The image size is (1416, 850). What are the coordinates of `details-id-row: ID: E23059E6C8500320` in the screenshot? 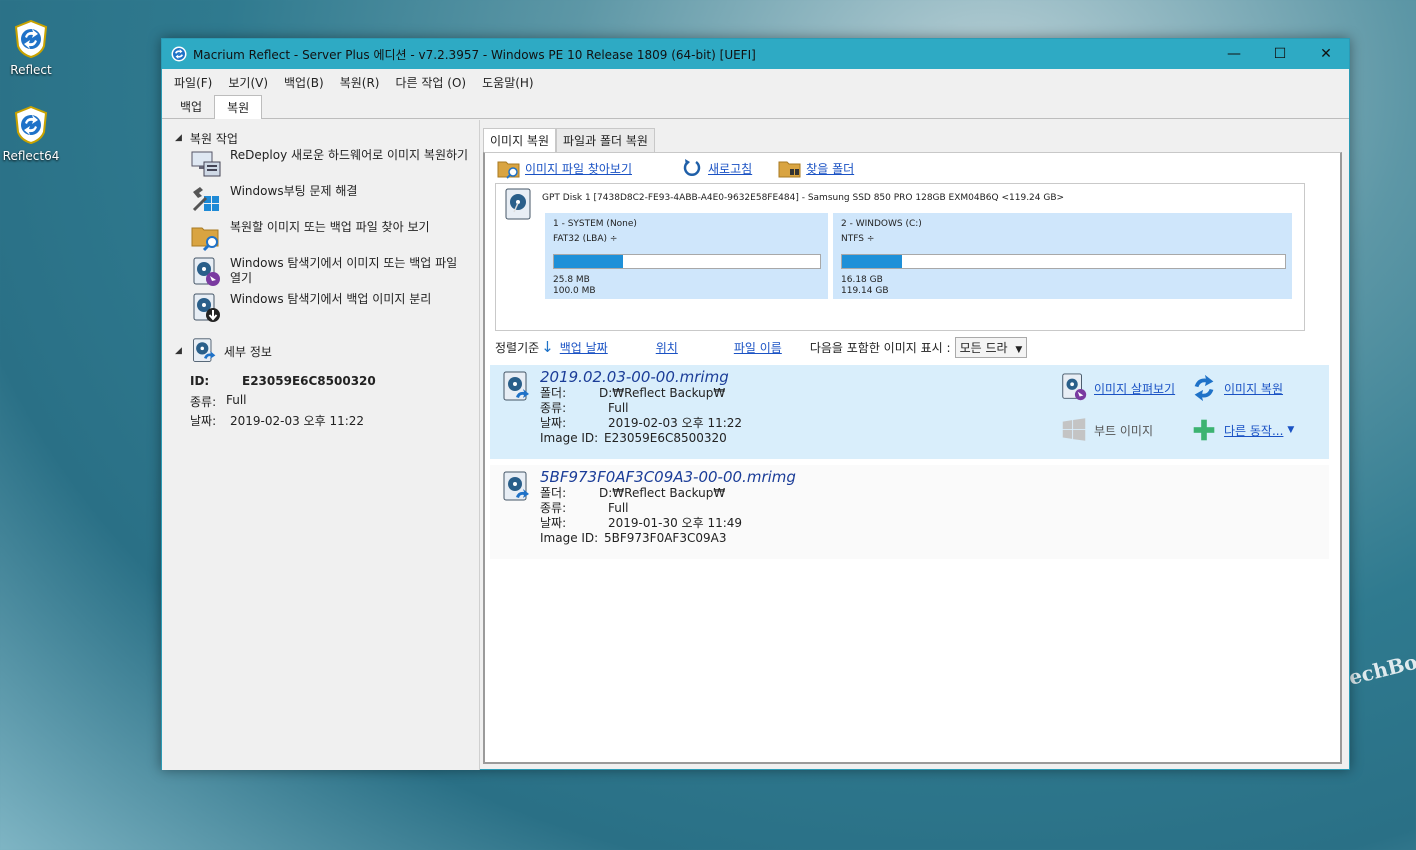 It's located at (320, 383).